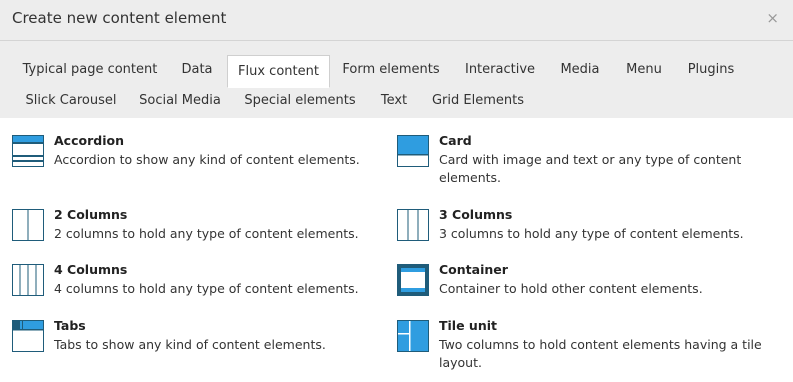  What do you see at coordinates (119, 18) in the screenshot?
I see `dialog-title: Create new content element` at bounding box center [119, 18].